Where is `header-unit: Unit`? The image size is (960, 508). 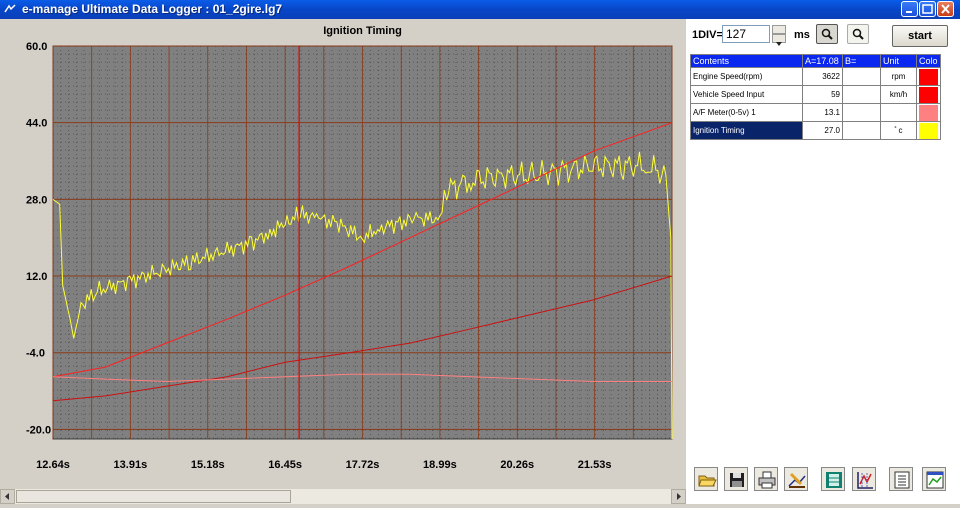
header-unit: Unit is located at coordinates (898, 61).